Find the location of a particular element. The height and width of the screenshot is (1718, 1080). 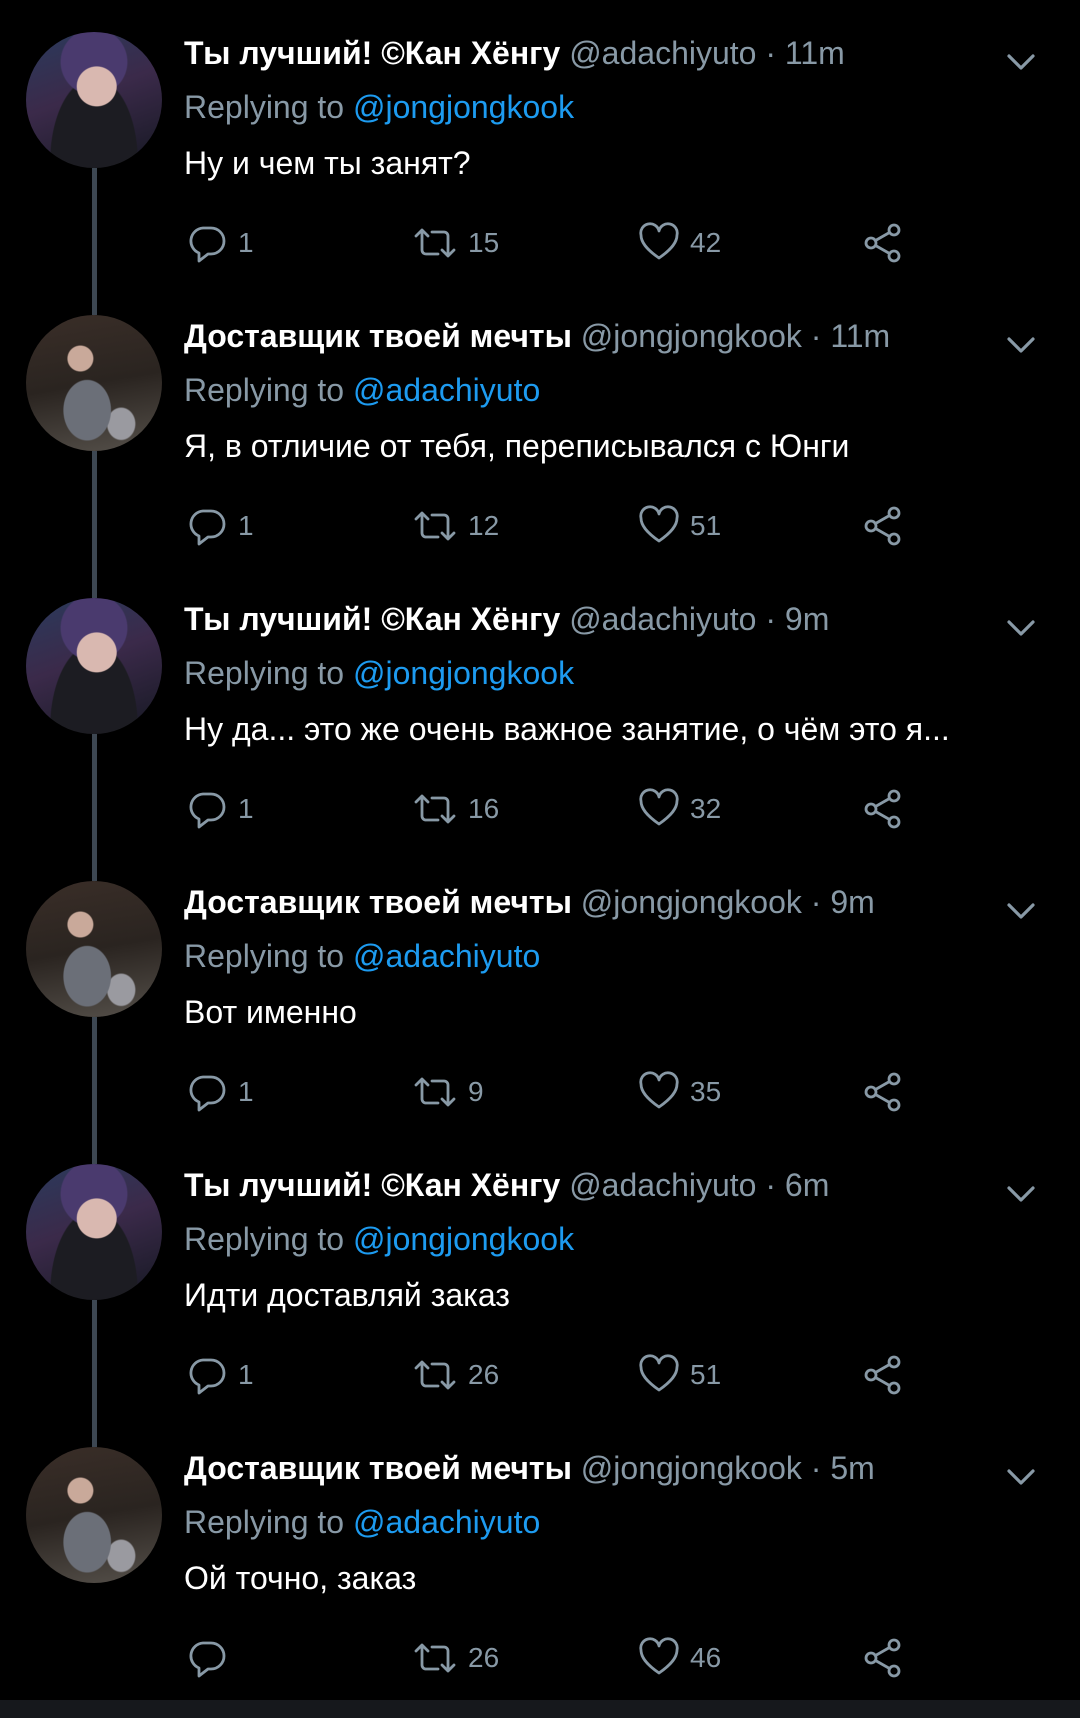

retweet-button: 12 is located at coordinates (455, 526).